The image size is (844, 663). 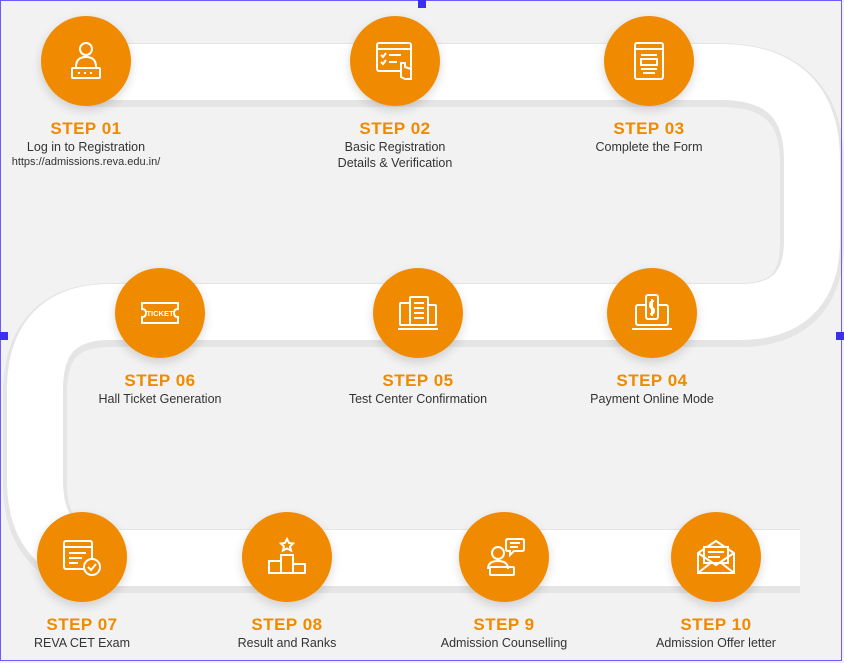 I want to click on resize-handle-top, so click(x=422, y=4).